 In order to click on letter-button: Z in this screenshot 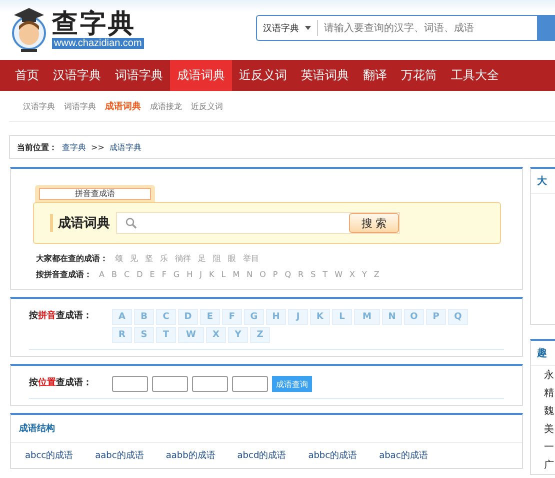, I will do `click(260, 335)`.